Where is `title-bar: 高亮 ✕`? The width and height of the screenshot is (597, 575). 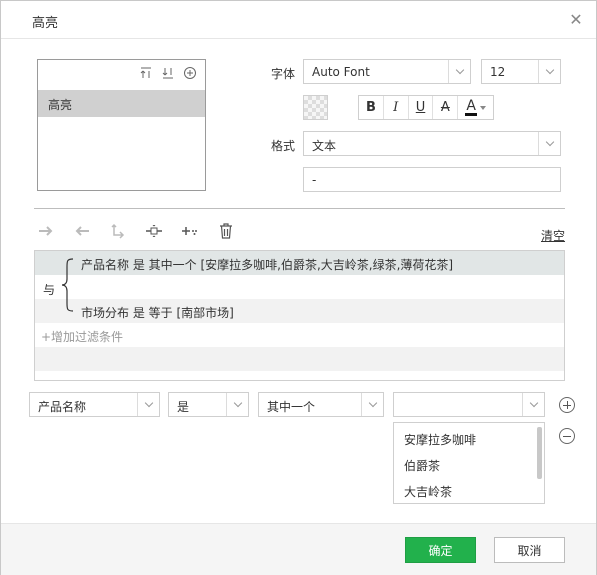 title-bar: 高亮 ✕ is located at coordinates (298, 20).